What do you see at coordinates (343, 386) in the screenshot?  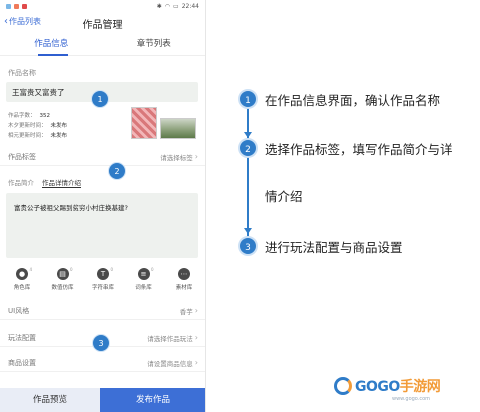 I see `logo-ring-icon` at bounding box center [343, 386].